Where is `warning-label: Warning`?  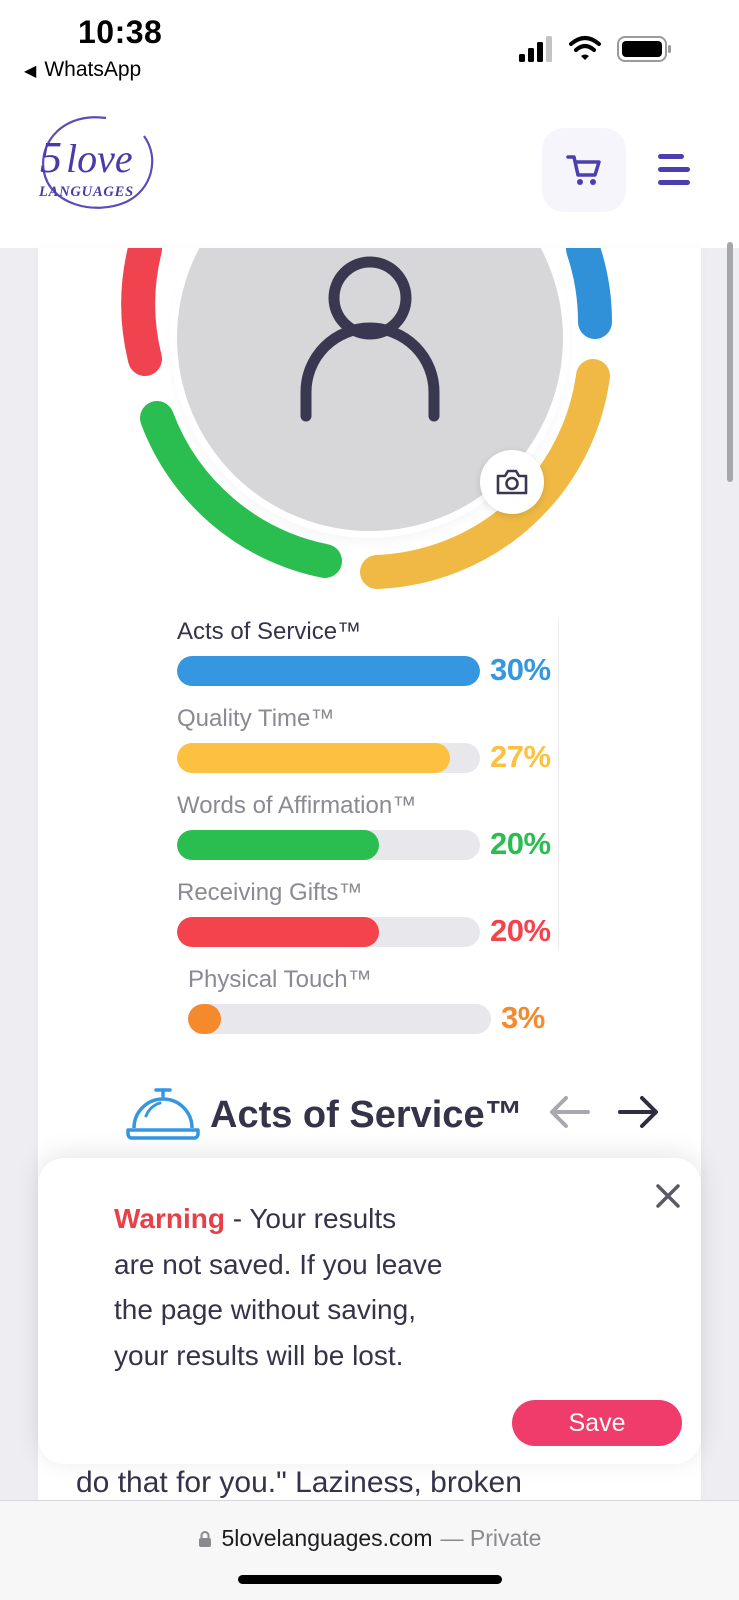 warning-label: Warning is located at coordinates (169, 1218).